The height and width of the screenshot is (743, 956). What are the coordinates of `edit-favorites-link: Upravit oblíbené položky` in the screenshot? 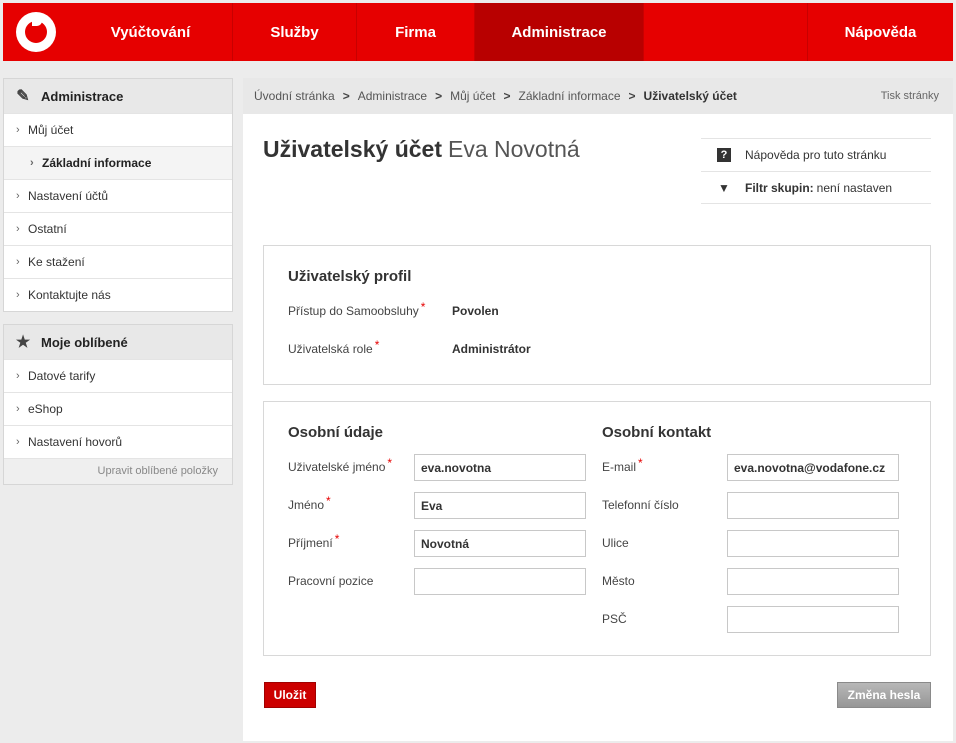 It's located at (118, 471).